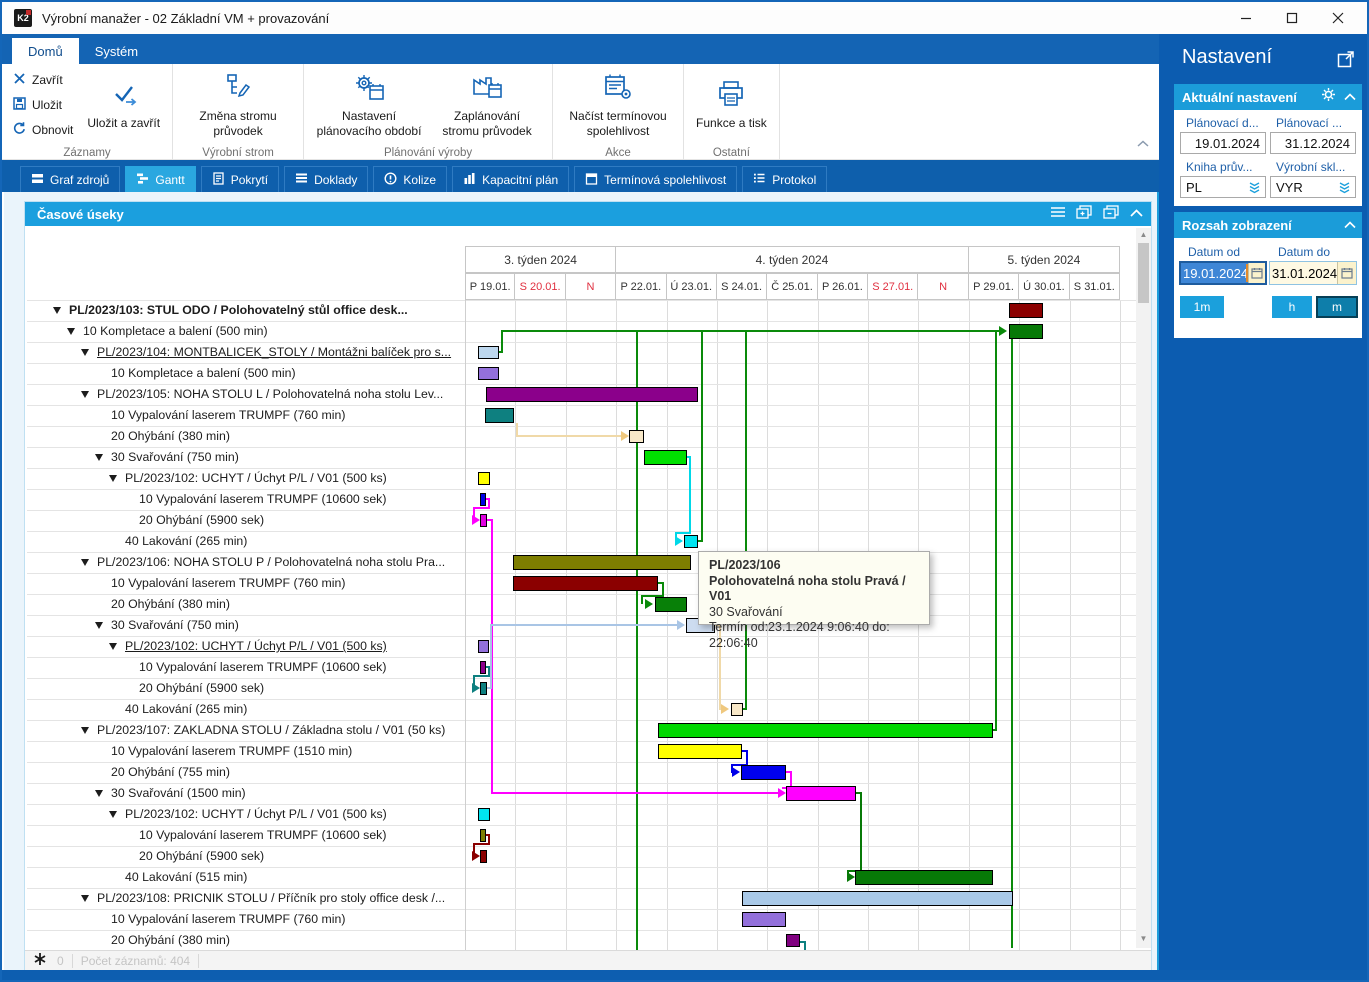 This screenshot has height=982, width=1369. What do you see at coordinates (1143, 234) in the screenshot?
I see `scroll-up-icon: ▲` at bounding box center [1143, 234].